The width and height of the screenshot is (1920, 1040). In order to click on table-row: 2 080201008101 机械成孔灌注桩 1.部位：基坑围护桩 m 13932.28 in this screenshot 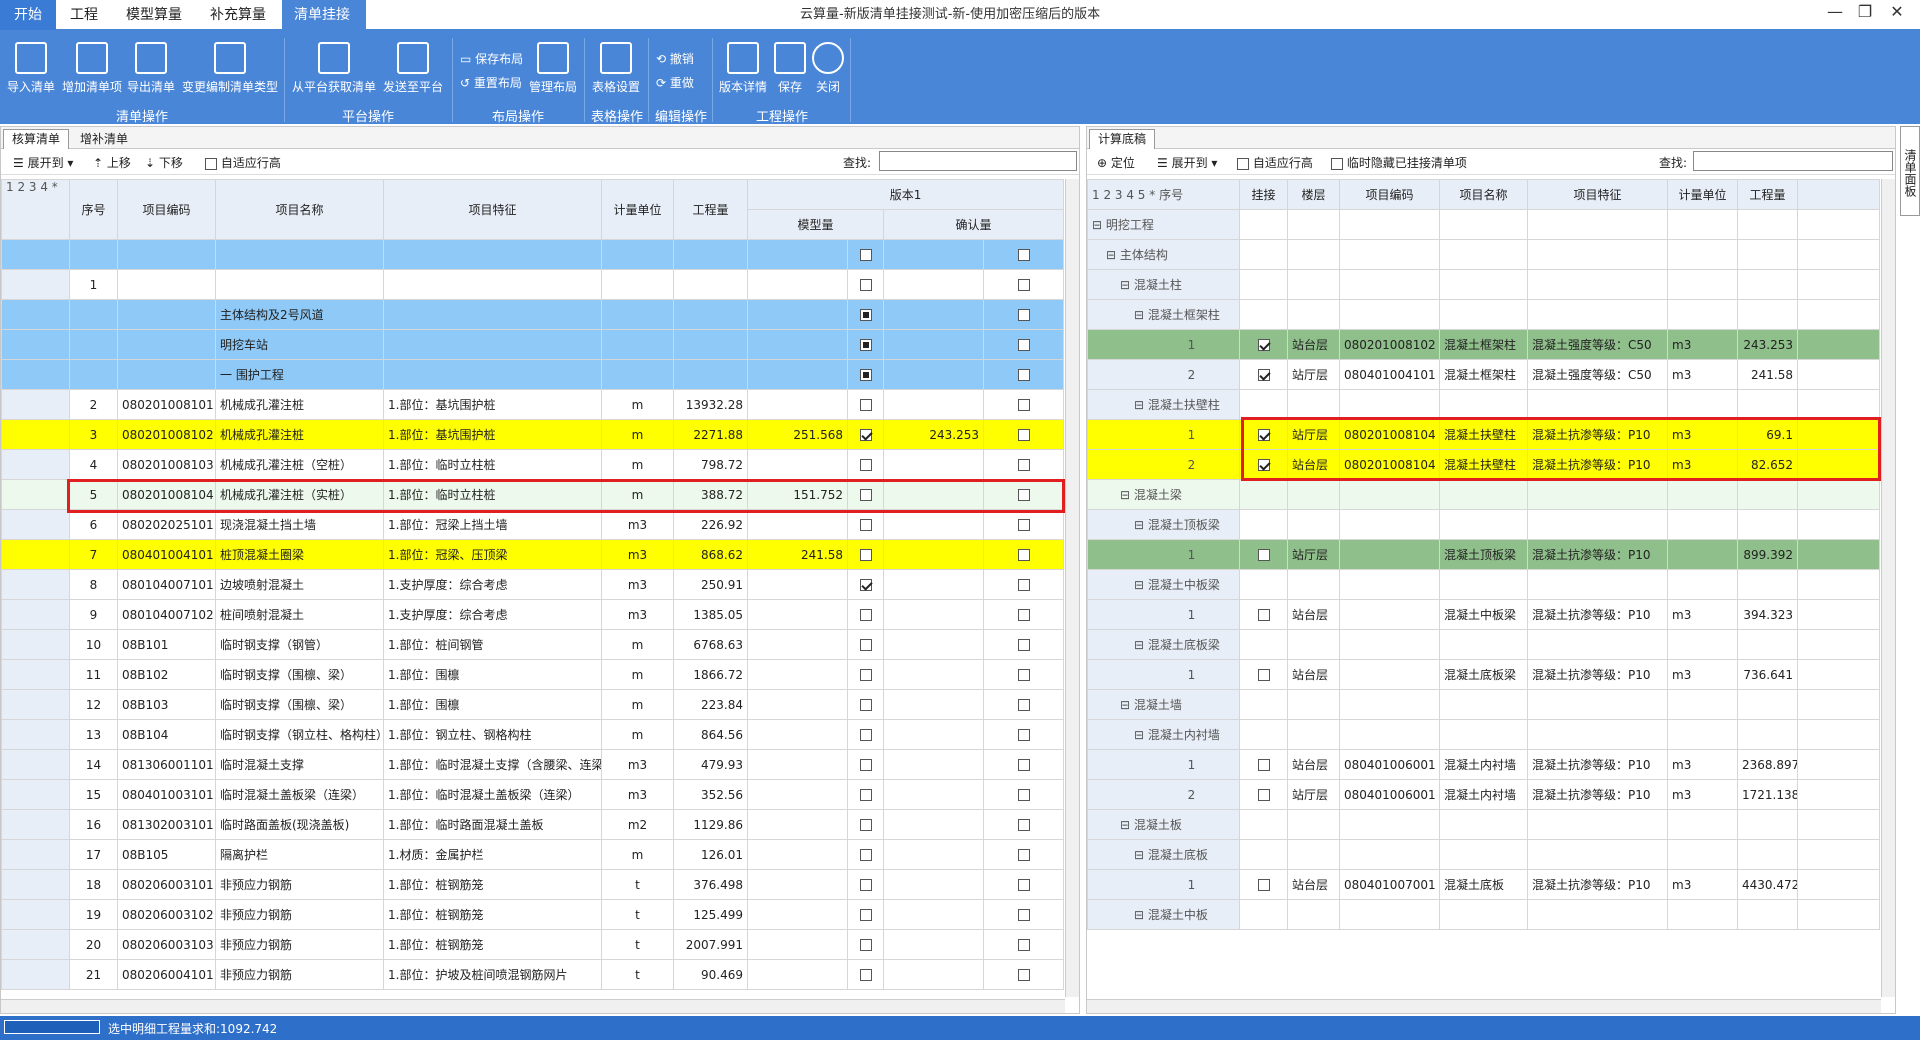, I will do `click(533, 404)`.